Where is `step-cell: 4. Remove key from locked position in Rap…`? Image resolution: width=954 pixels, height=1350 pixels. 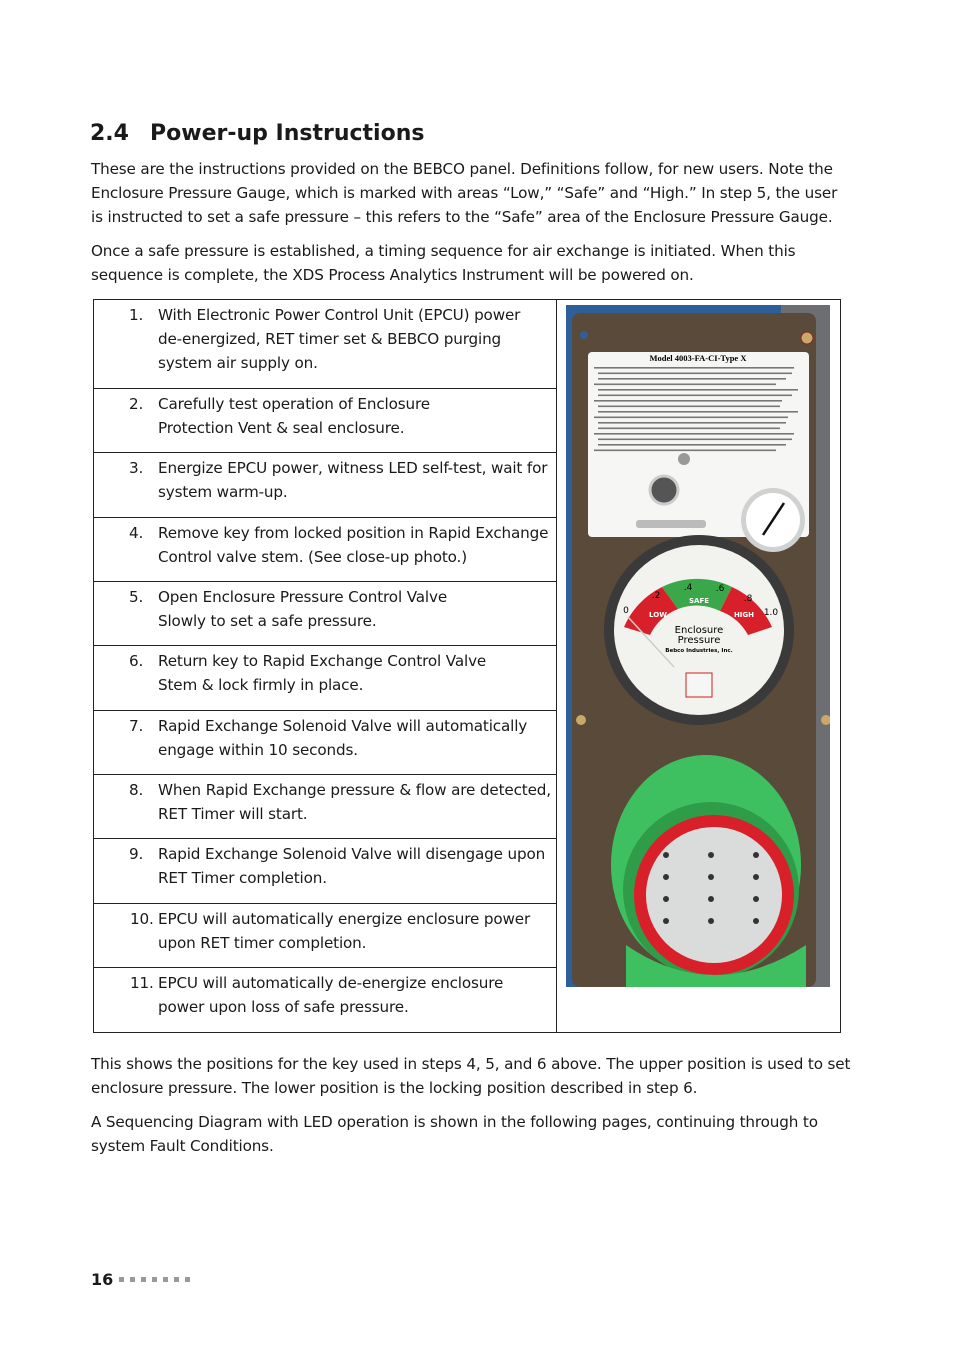
step-cell: 4. Remove key from locked position in Rap… is located at coordinates (325, 549).